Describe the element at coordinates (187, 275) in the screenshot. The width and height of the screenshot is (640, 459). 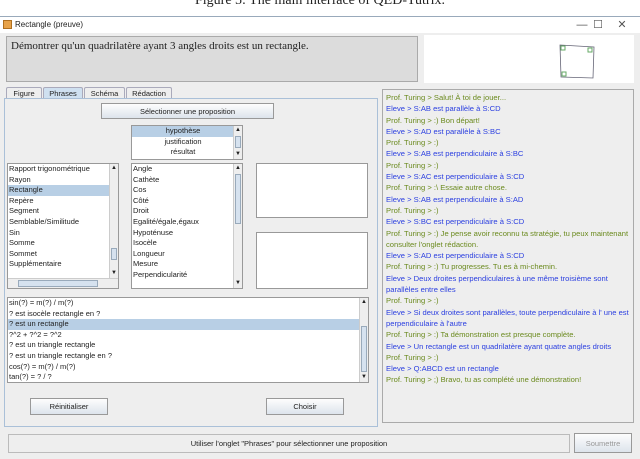
I see `term-item: Perpendicularité` at that location.